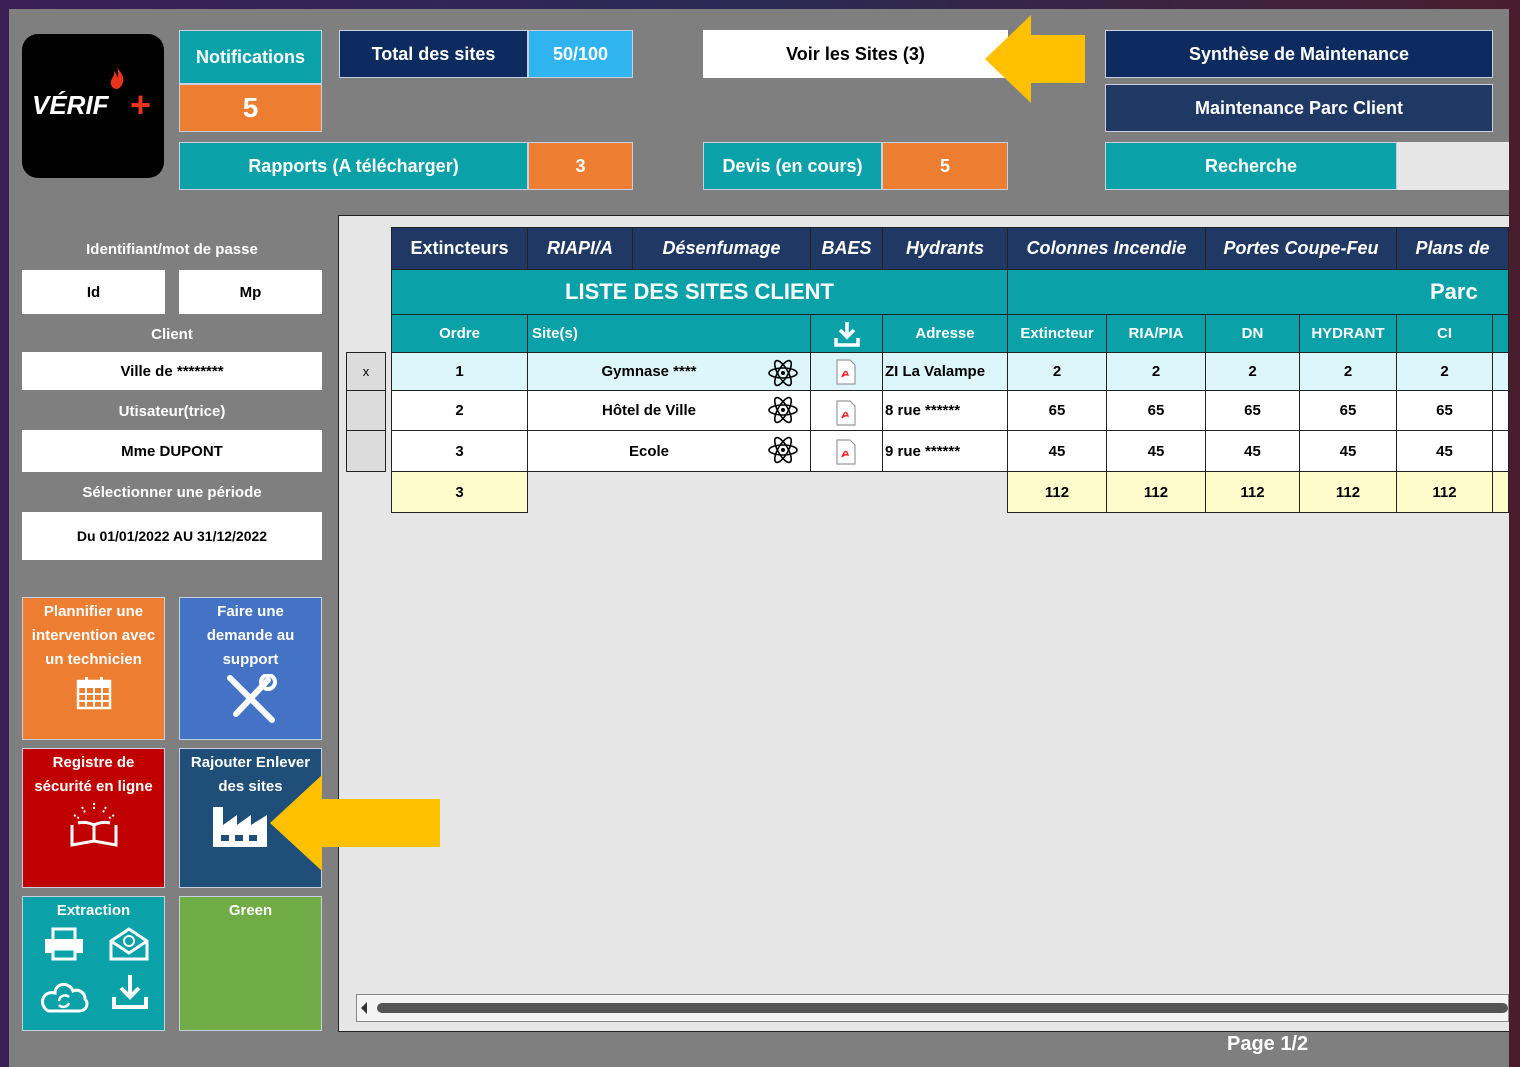 This screenshot has width=1520, height=1067. I want to click on user-value: Mme DUPONT, so click(172, 451).